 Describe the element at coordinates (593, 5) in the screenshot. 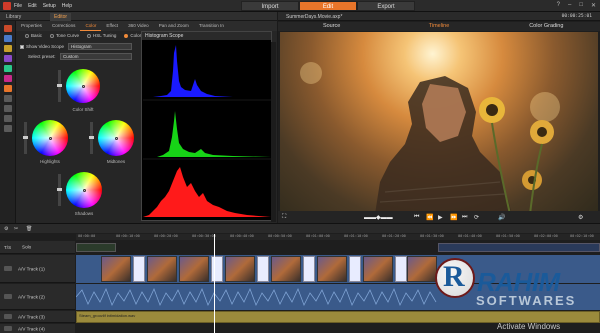

I see `close-icon: ✕` at that location.